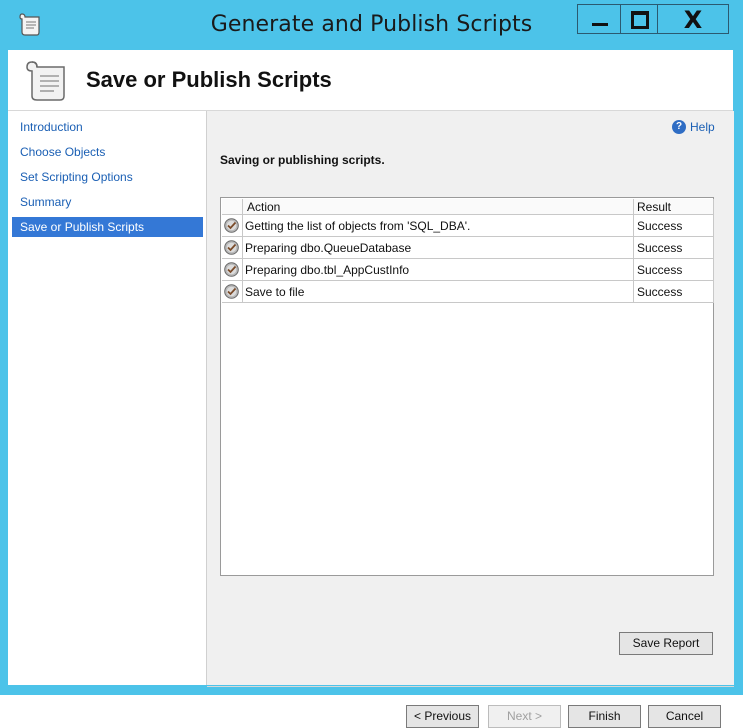  What do you see at coordinates (370, 80) in the screenshot?
I see `page-header: Save or Publish Scripts` at bounding box center [370, 80].